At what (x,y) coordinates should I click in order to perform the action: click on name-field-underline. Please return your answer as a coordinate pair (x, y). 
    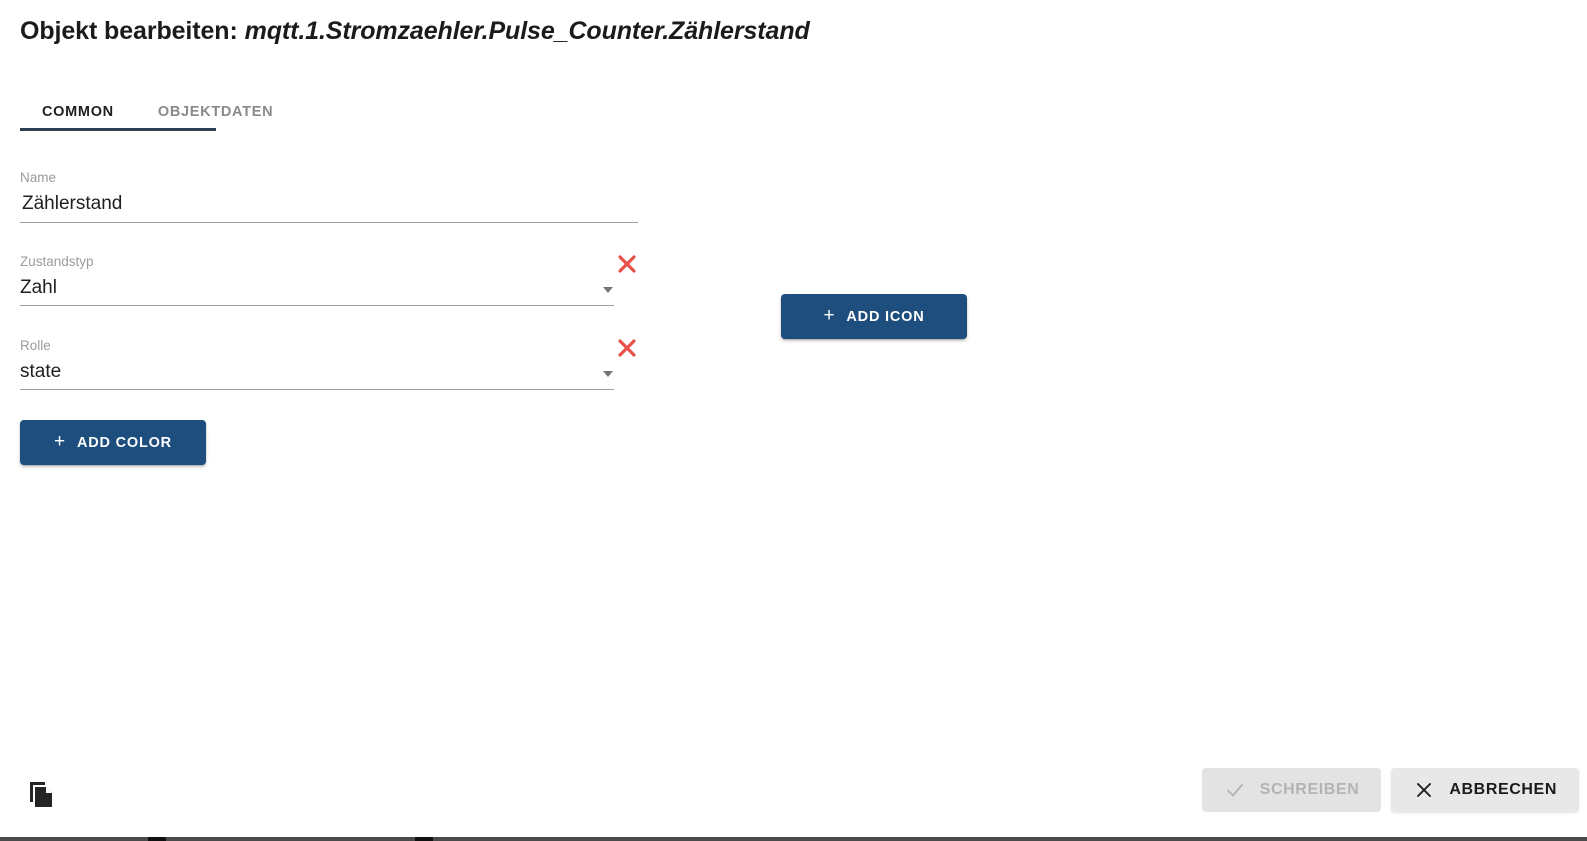
    Looking at the image, I should click on (329, 222).